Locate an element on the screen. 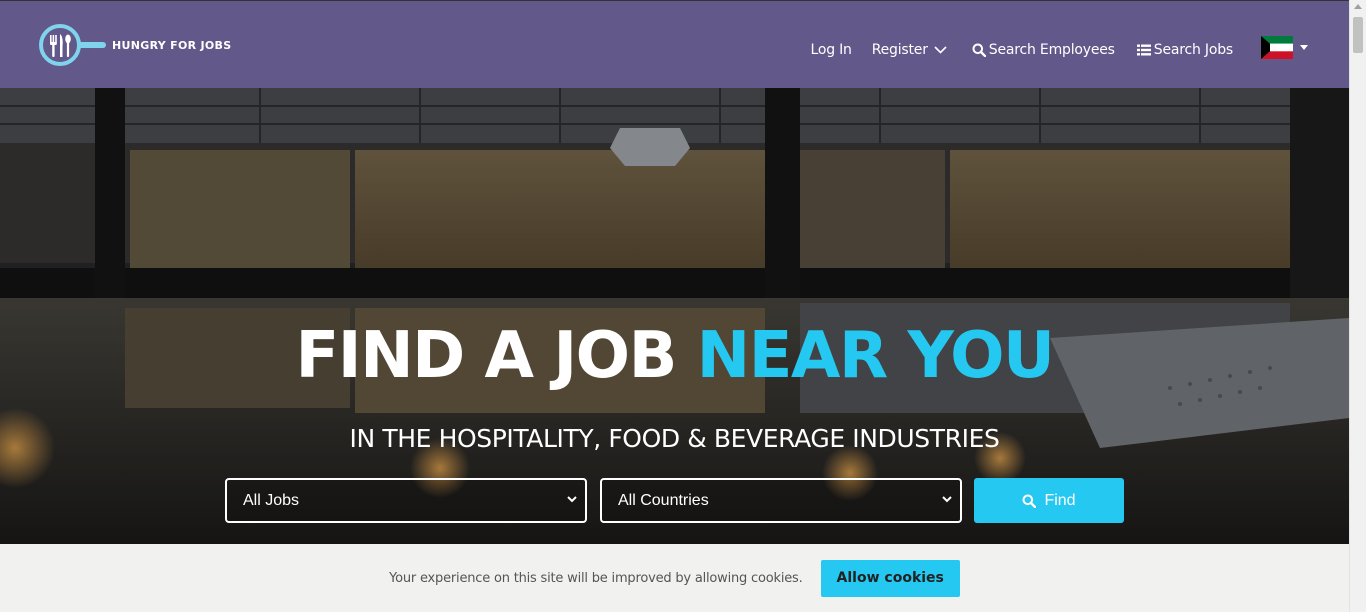 This screenshot has width=1366, height=612. hero-title-accent: NEAR YOU is located at coordinates (875, 356).